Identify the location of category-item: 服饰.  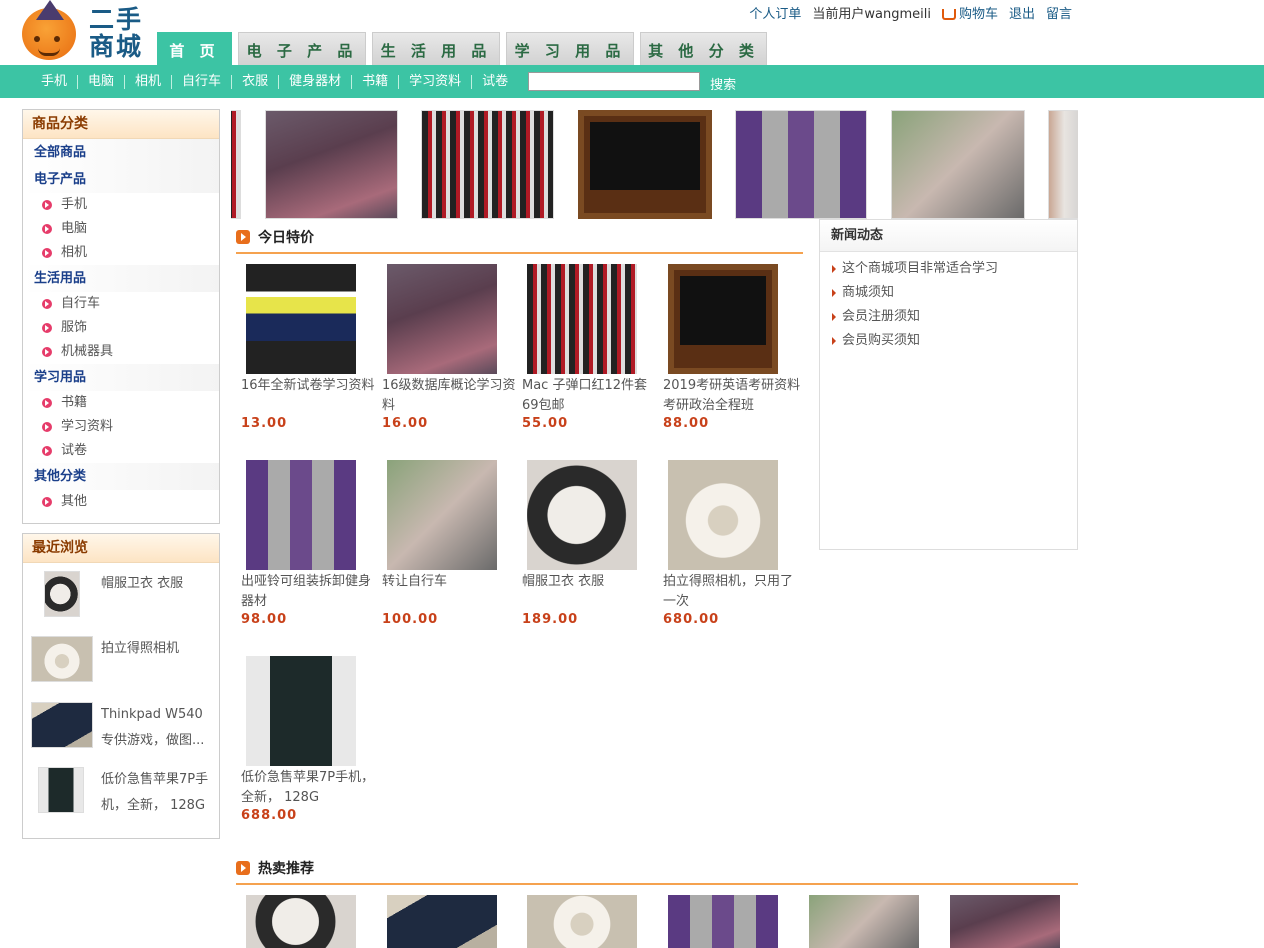
(121, 328).